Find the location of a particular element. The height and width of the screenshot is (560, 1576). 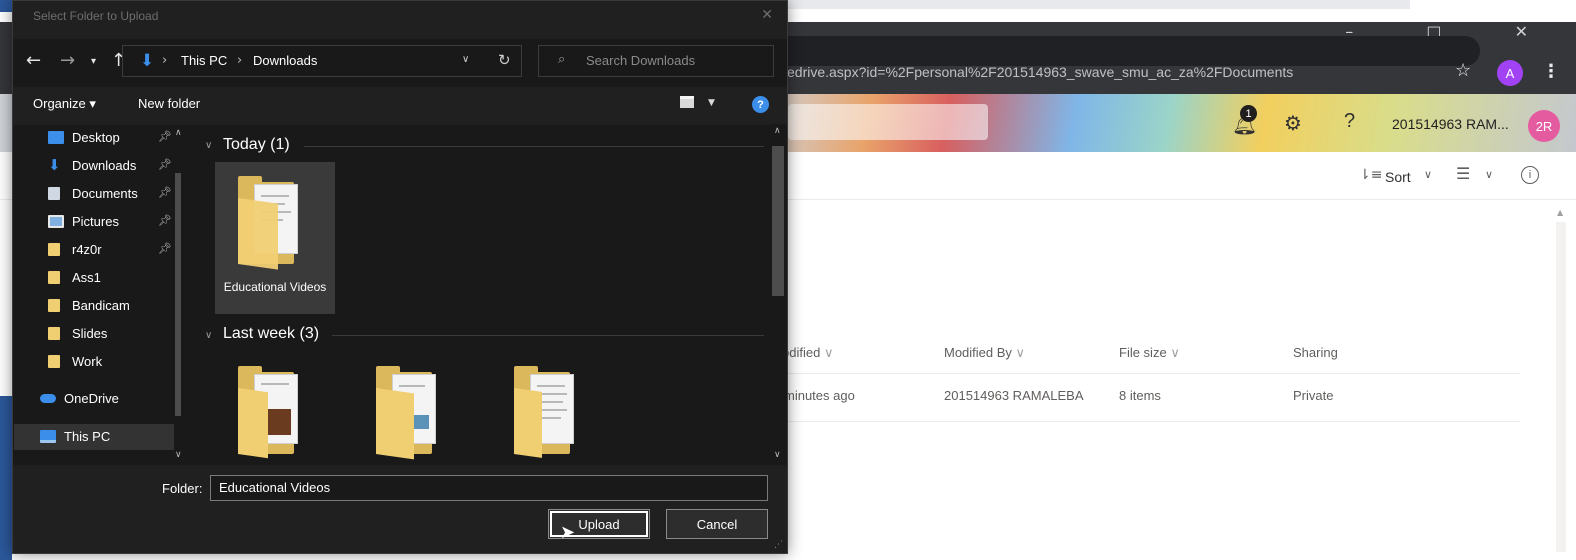

chevron-down-icon: ▼ is located at coordinates (711, 103).